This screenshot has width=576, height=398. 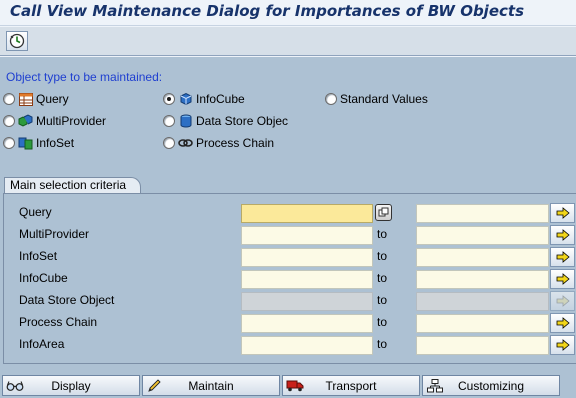 What do you see at coordinates (482, 301) in the screenshot?
I see `datastore-to-input` at bounding box center [482, 301].